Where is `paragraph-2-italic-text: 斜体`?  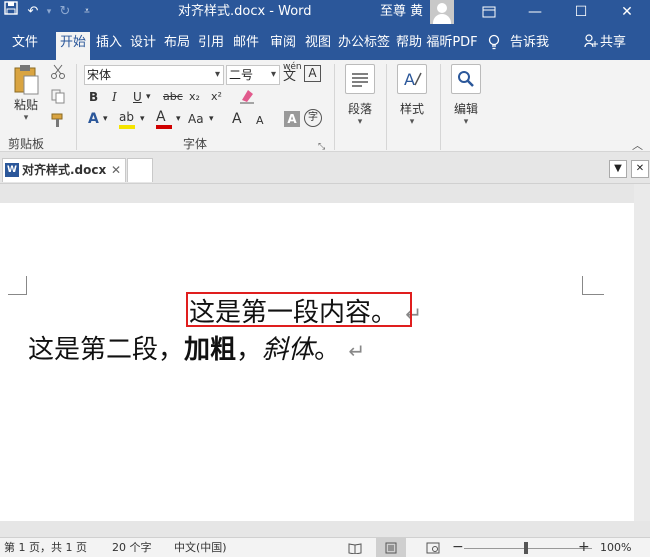 paragraph-2-italic-text: 斜体 is located at coordinates (288, 350).